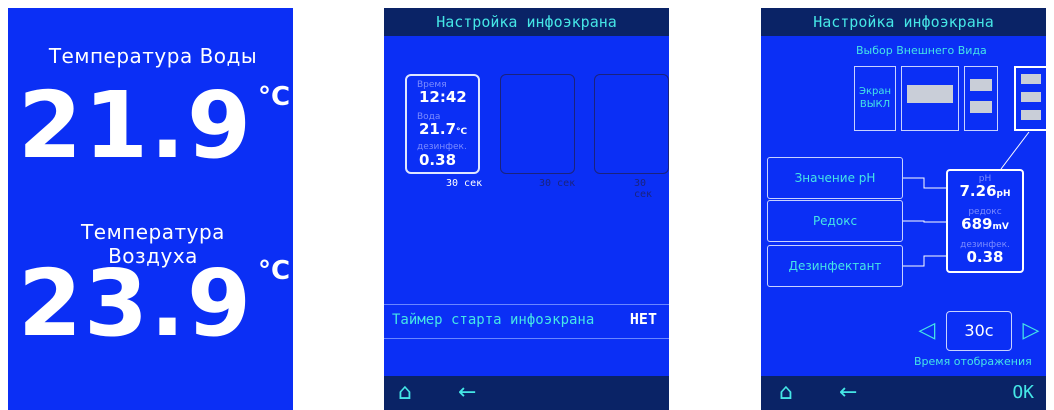  What do you see at coordinates (557, 183) in the screenshot?
I see `slot-2-duration: 30 сек` at bounding box center [557, 183].